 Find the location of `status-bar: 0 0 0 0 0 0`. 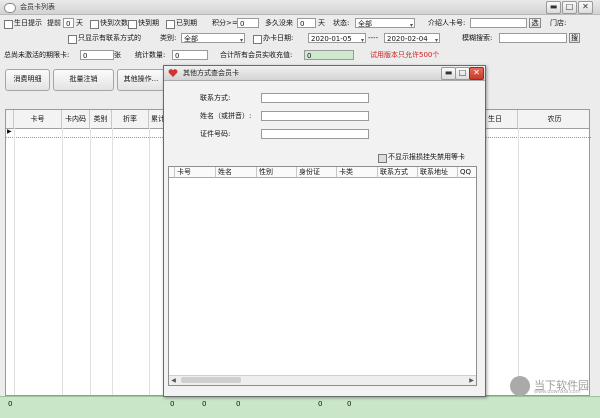

status-bar: 0 0 0 0 0 0 is located at coordinates (300, 407).